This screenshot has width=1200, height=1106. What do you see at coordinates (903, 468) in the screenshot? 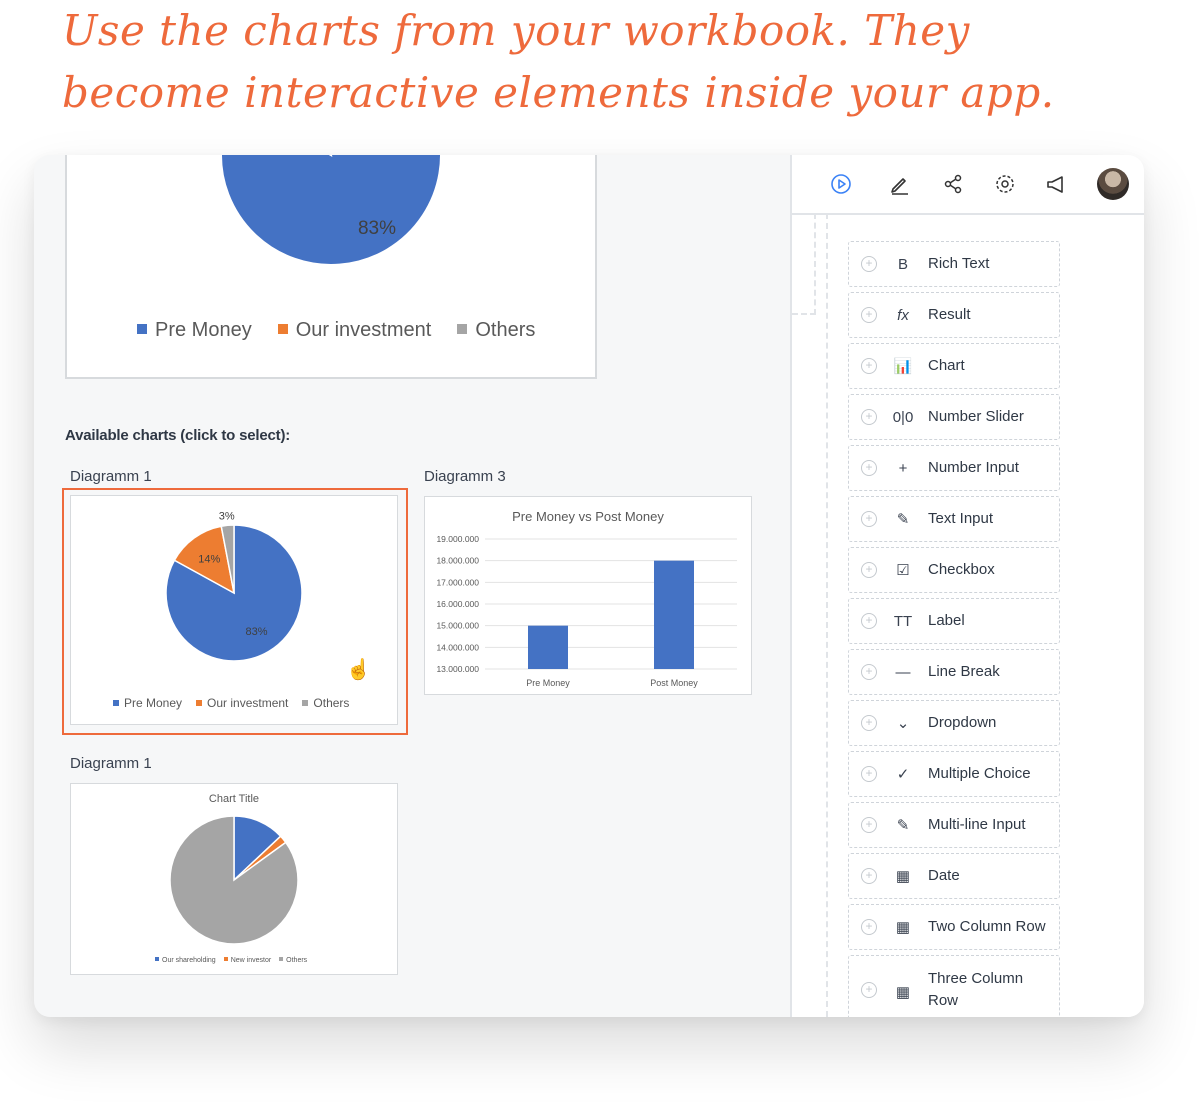
I see `plus-icon: +` at bounding box center [903, 468].